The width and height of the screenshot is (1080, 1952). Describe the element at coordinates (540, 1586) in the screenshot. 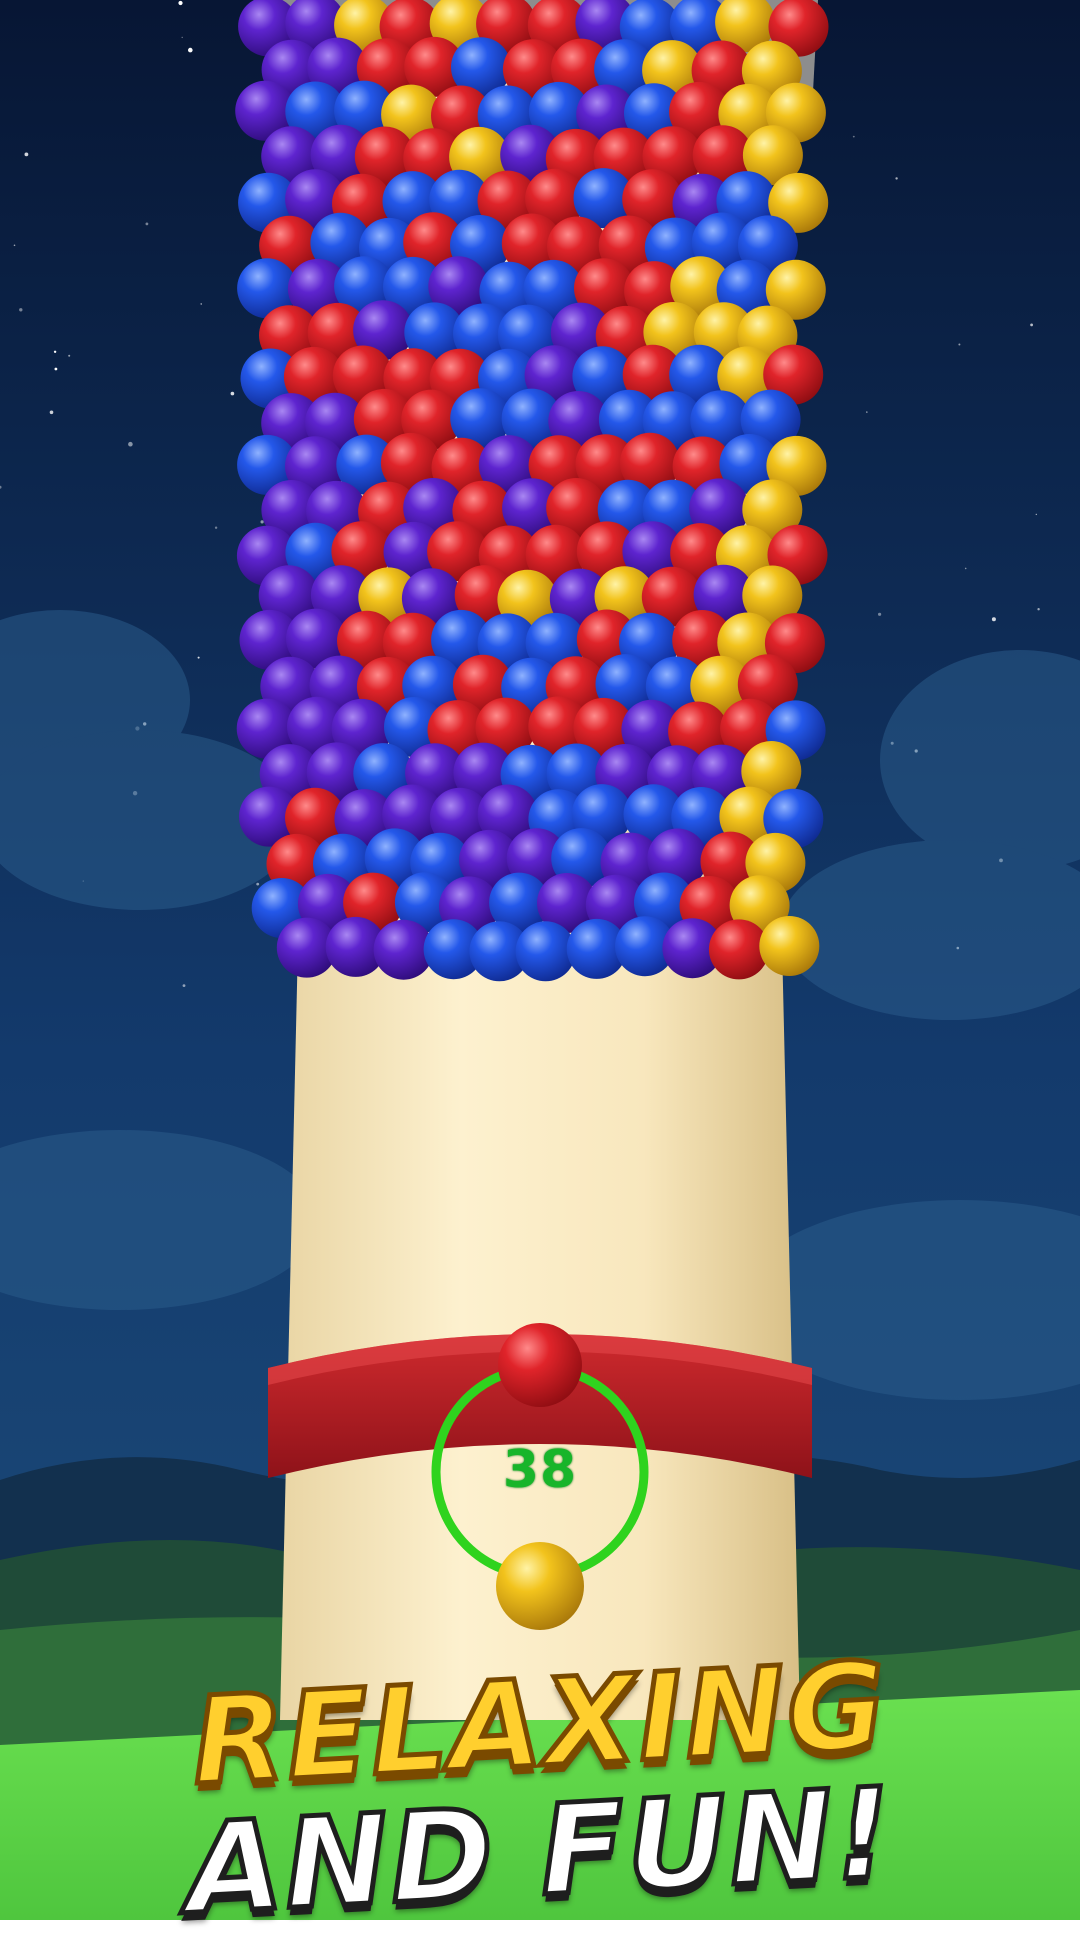

I see `next-ball-yellow` at that location.